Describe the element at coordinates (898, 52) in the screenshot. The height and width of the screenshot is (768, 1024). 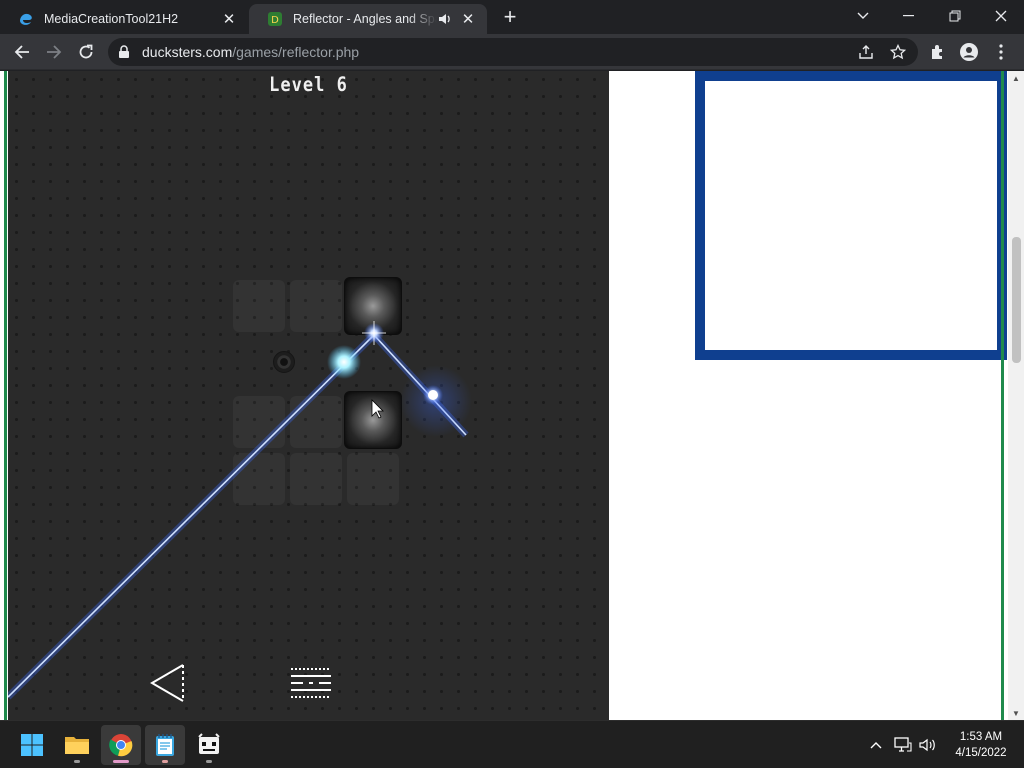
I see `bookmark-star-icon` at that location.